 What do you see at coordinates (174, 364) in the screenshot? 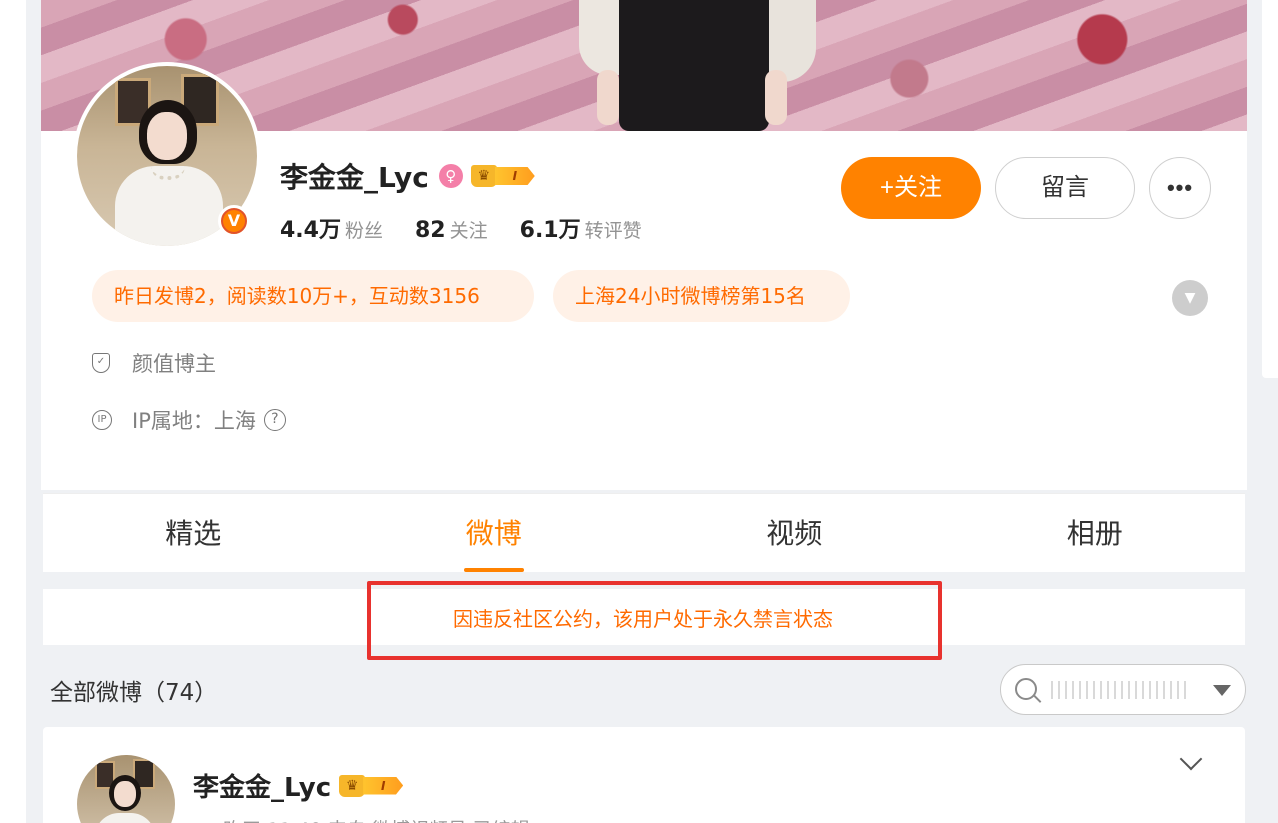
I see `category-label: 颜值博主` at bounding box center [174, 364].